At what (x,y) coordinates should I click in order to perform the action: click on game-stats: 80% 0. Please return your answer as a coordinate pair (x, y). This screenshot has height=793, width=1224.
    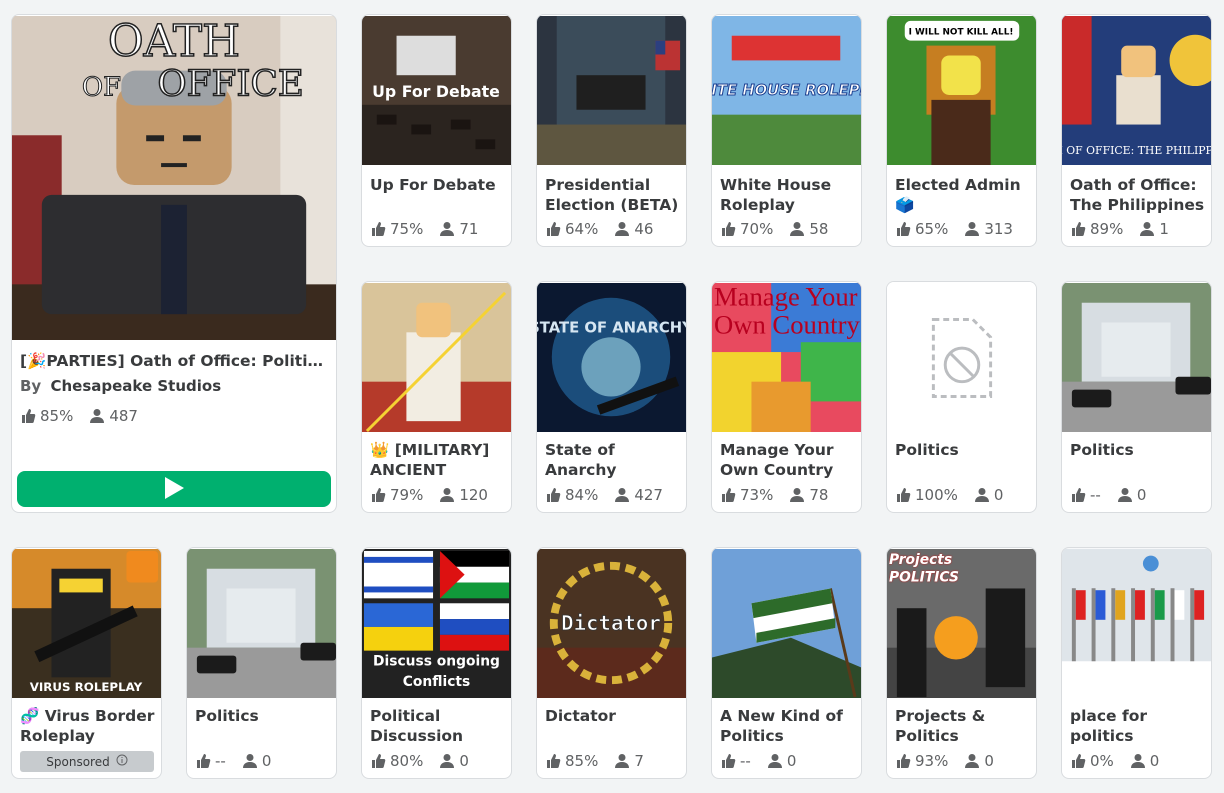
    Looking at the image, I should click on (419, 761).